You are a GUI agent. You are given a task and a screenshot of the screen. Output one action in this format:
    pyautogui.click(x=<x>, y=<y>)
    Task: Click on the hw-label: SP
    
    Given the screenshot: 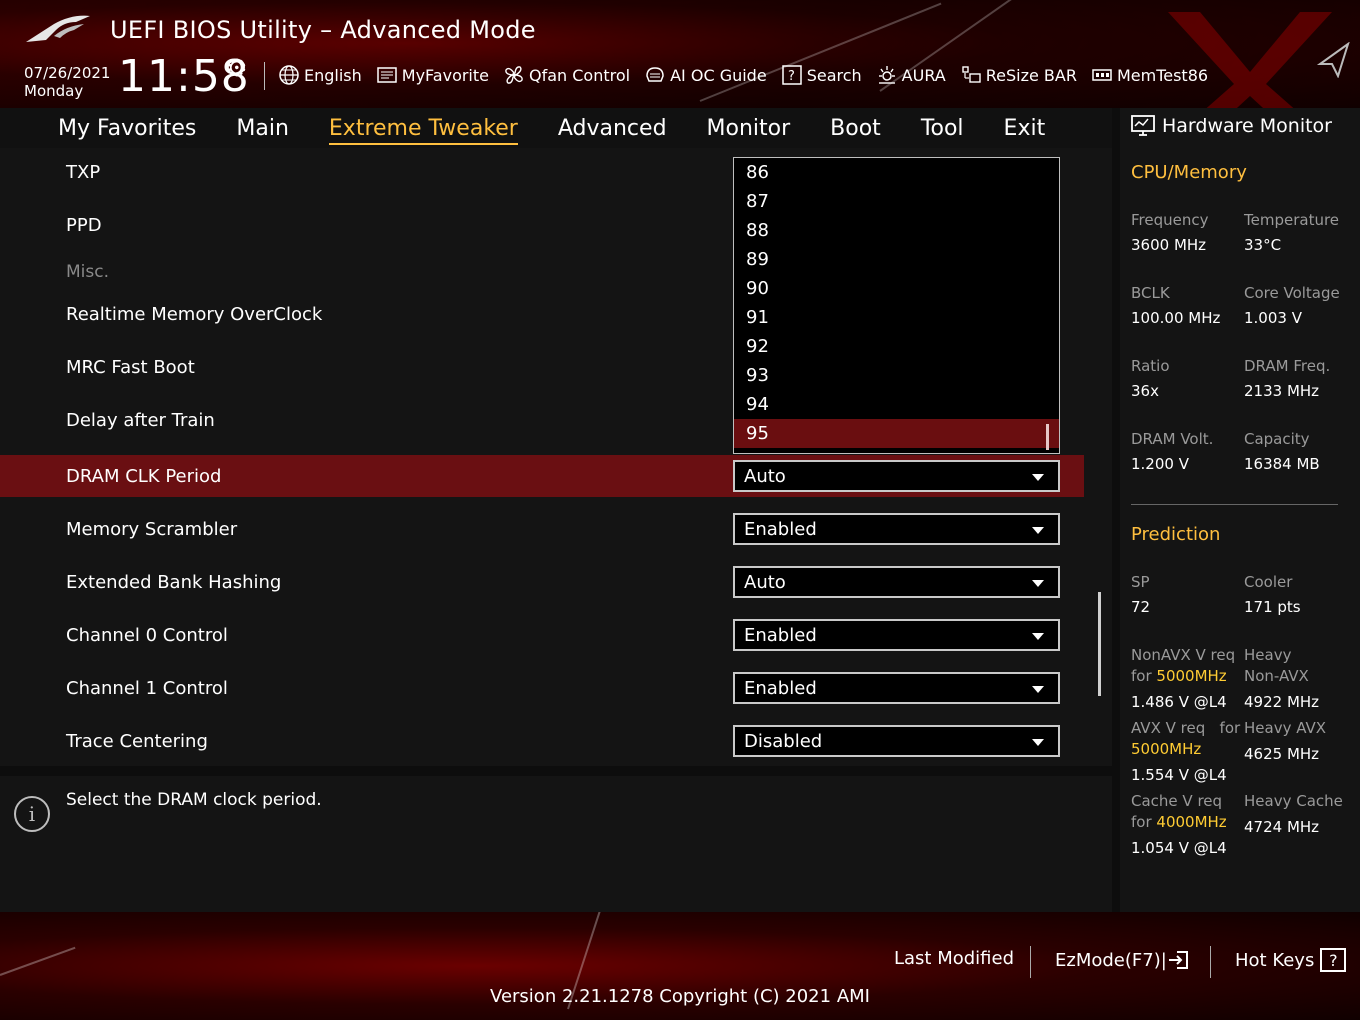 What is the action you would take?
    pyautogui.click(x=1140, y=582)
    